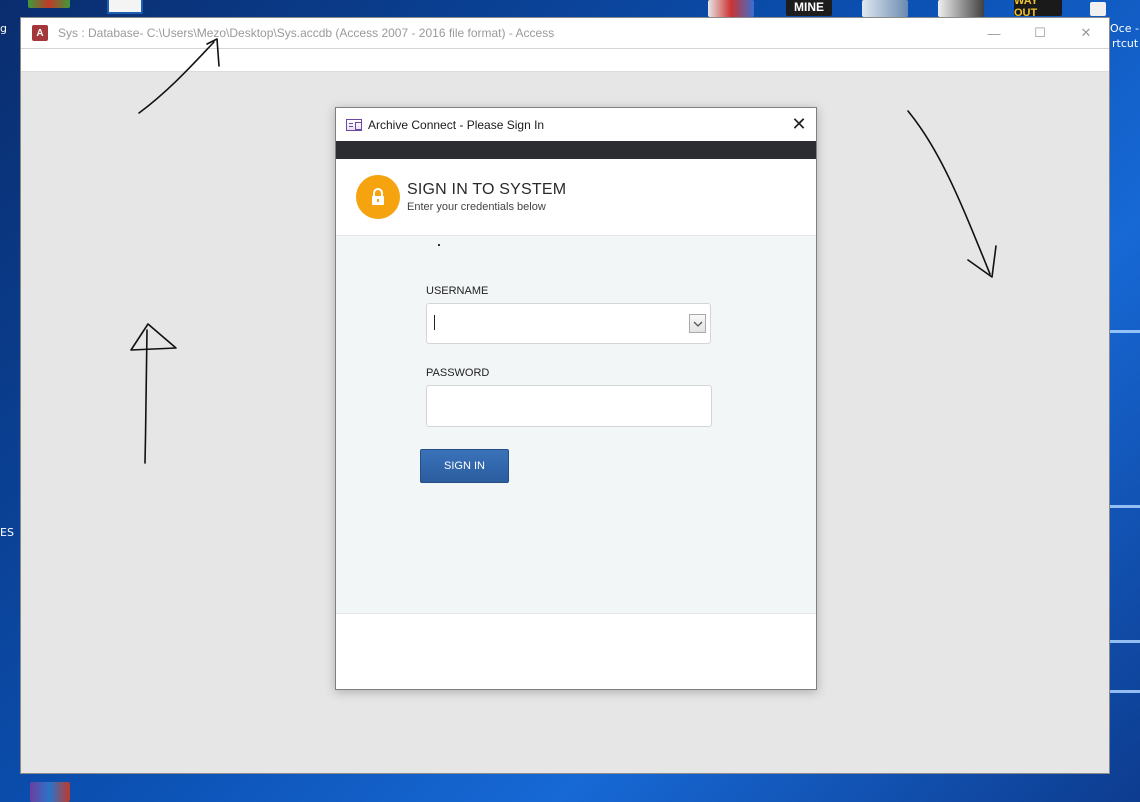 Image resolution: width=1140 pixels, height=802 pixels. I want to click on username-dropdown-button, so click(697, 323).